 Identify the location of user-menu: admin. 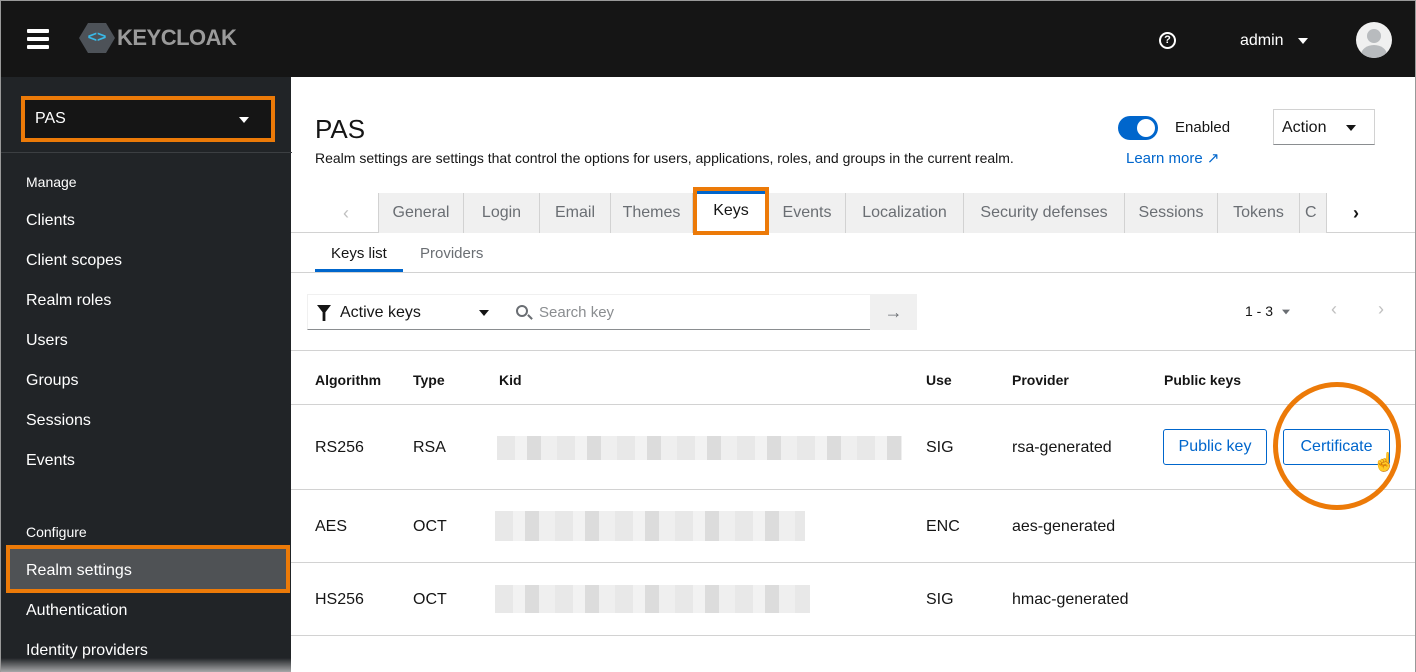
(1274, 41).